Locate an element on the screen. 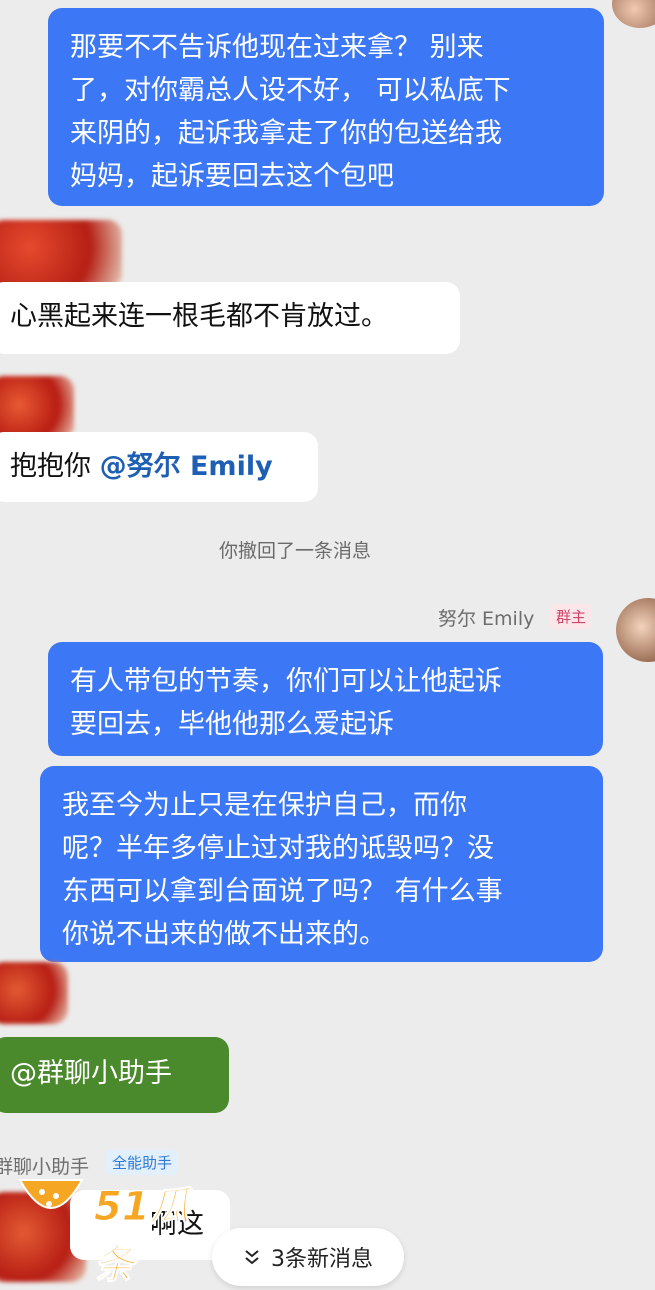 Image resolution: width=655 pixels, height=1290 pixels. sender-name: 努尔 Emily is located at coordinates (486, 619).